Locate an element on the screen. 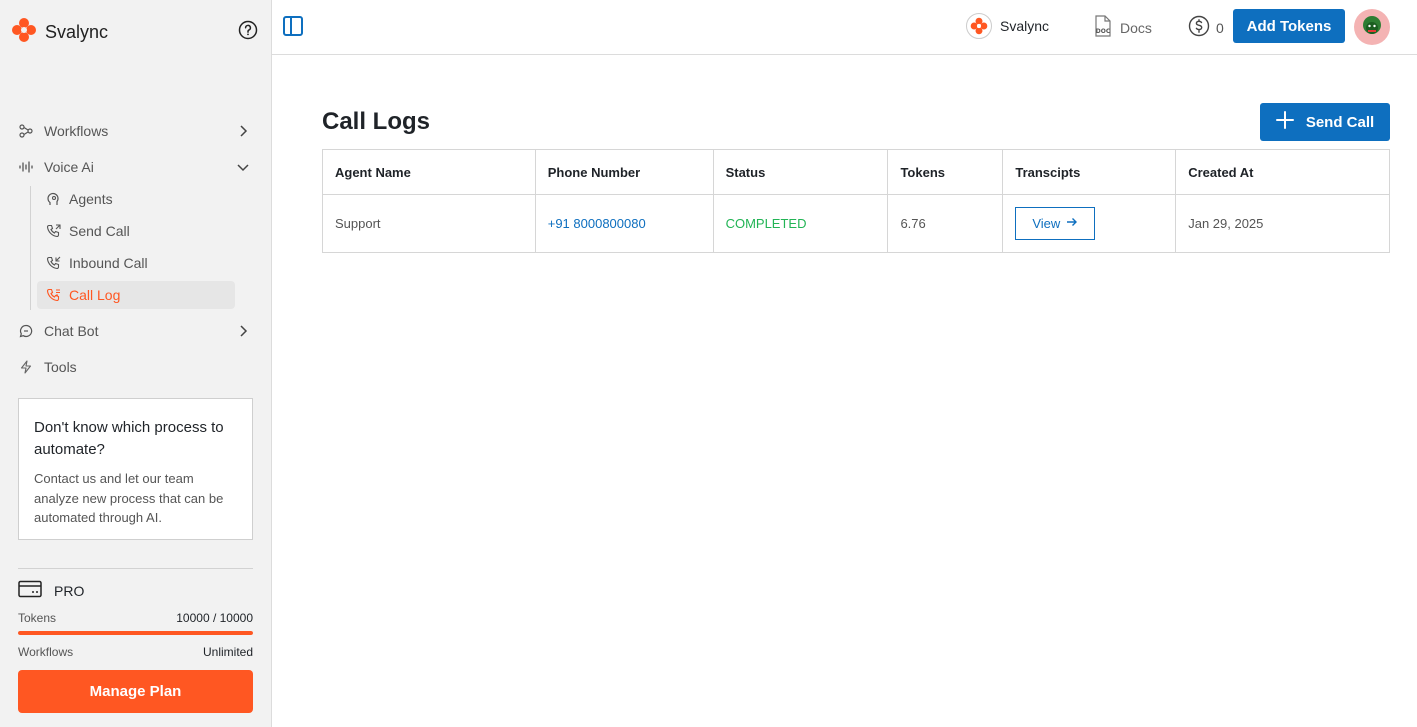  column-header-transcripts: Transcipts is located at coordinates (1089, 172).